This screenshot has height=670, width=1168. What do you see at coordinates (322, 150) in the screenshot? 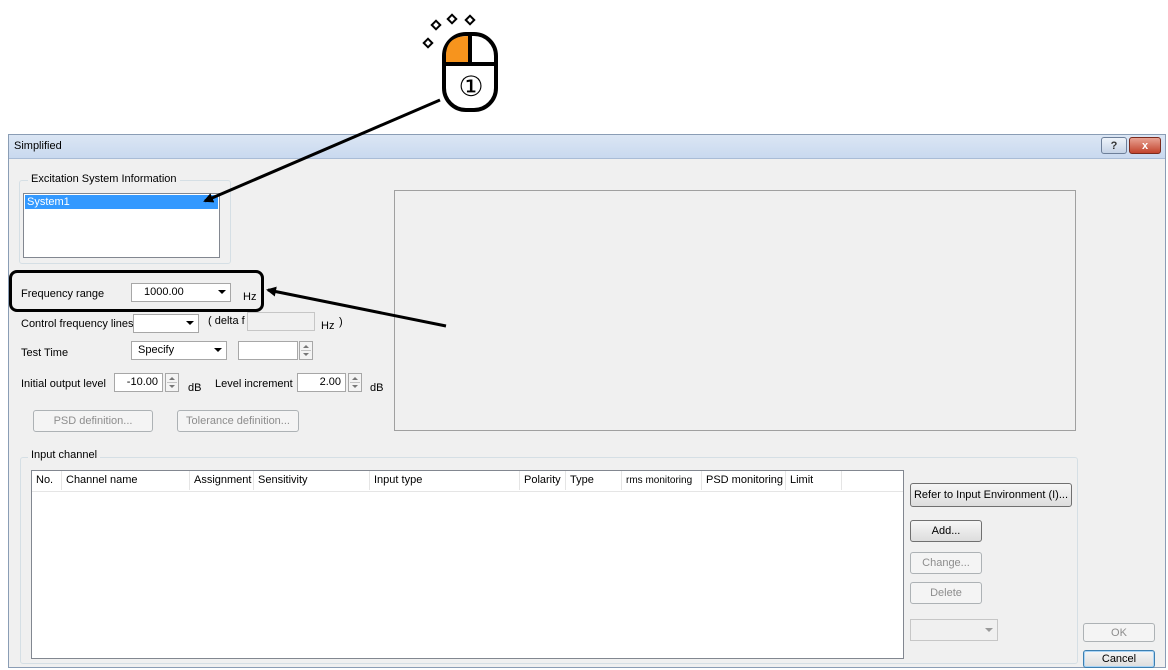
I see `arrow-to-system-list` at bounding box center [322, 150].